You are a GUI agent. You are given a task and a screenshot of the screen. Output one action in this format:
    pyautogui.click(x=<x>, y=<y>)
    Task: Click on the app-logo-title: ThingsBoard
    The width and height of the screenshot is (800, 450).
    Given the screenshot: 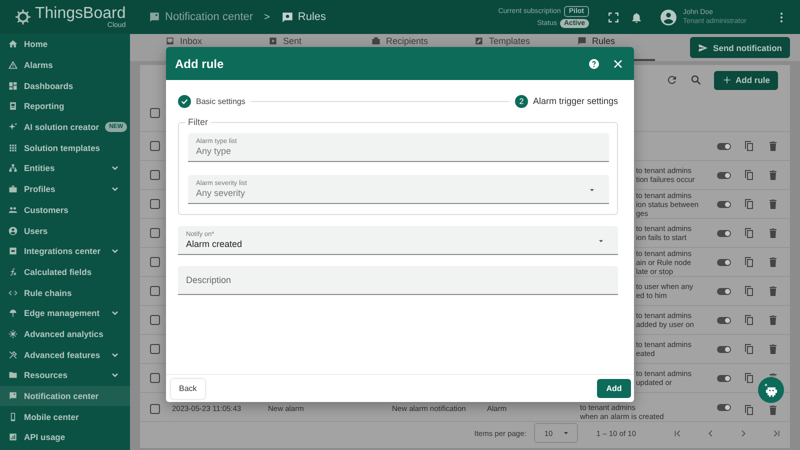 What is the action you would take?
    pyautogui.click(x=80, y=13)
    